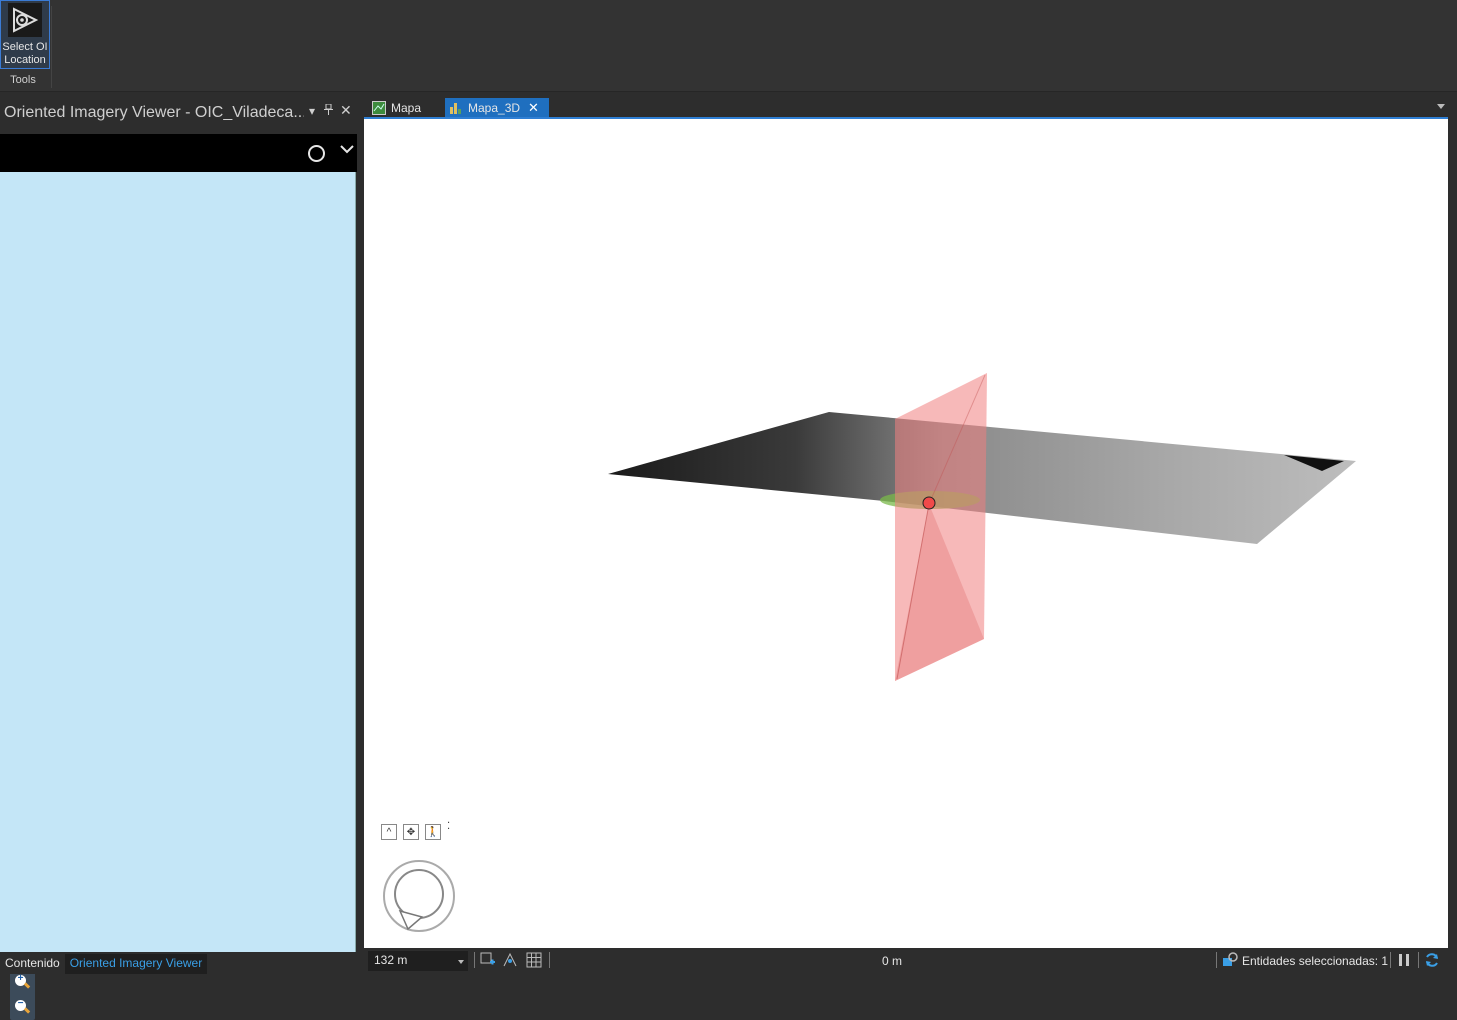 Image resolution: width=1457 pixels, height=1020 pixels. Describe the element at coordinates (418, 961) in the screenshot. I see `scale-dropdown: 132 m` at that location.